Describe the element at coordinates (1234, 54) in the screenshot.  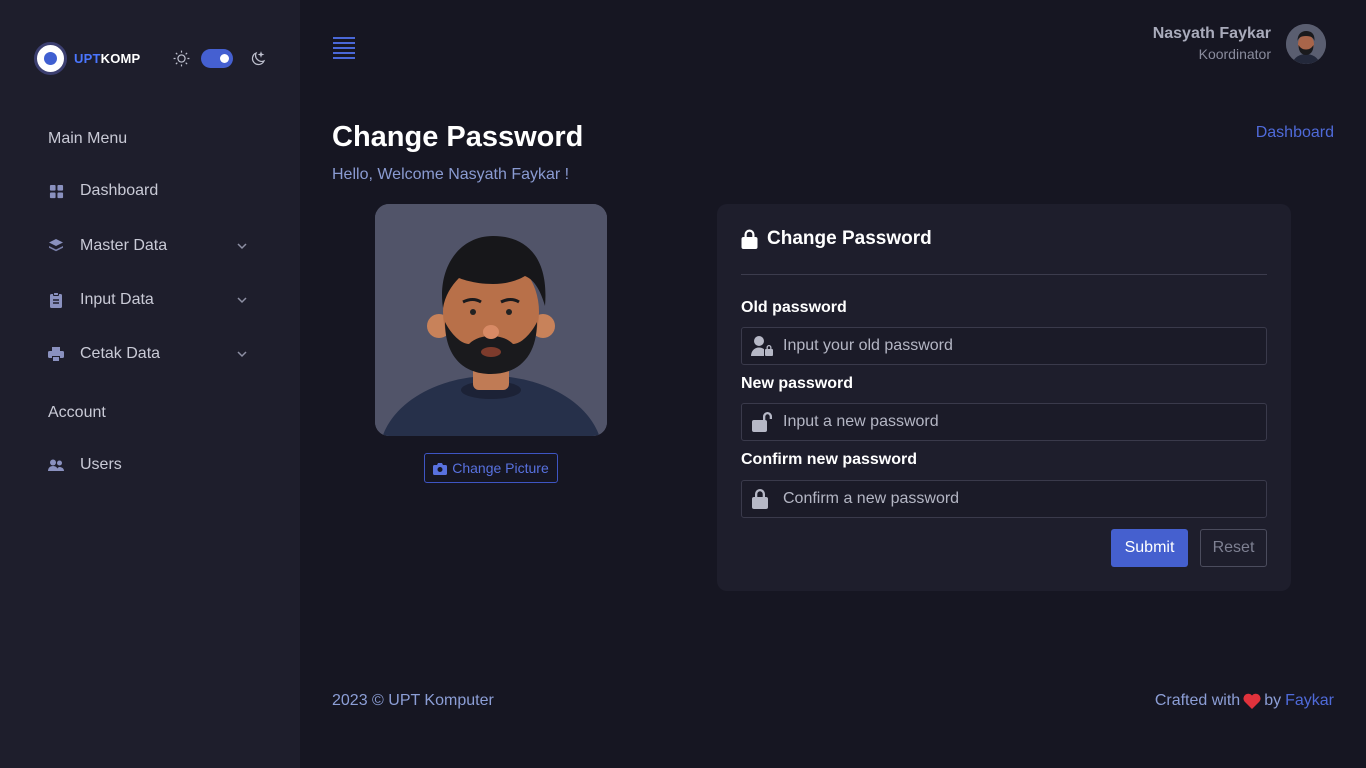
I see `user-role: Koordinator` at that location.